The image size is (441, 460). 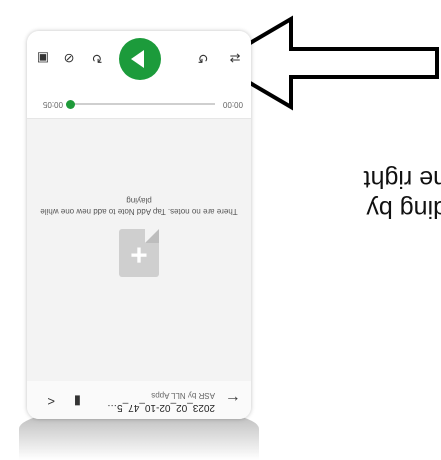 I want to click on back-arrow-icon: ←, so click(x=233, y=400).